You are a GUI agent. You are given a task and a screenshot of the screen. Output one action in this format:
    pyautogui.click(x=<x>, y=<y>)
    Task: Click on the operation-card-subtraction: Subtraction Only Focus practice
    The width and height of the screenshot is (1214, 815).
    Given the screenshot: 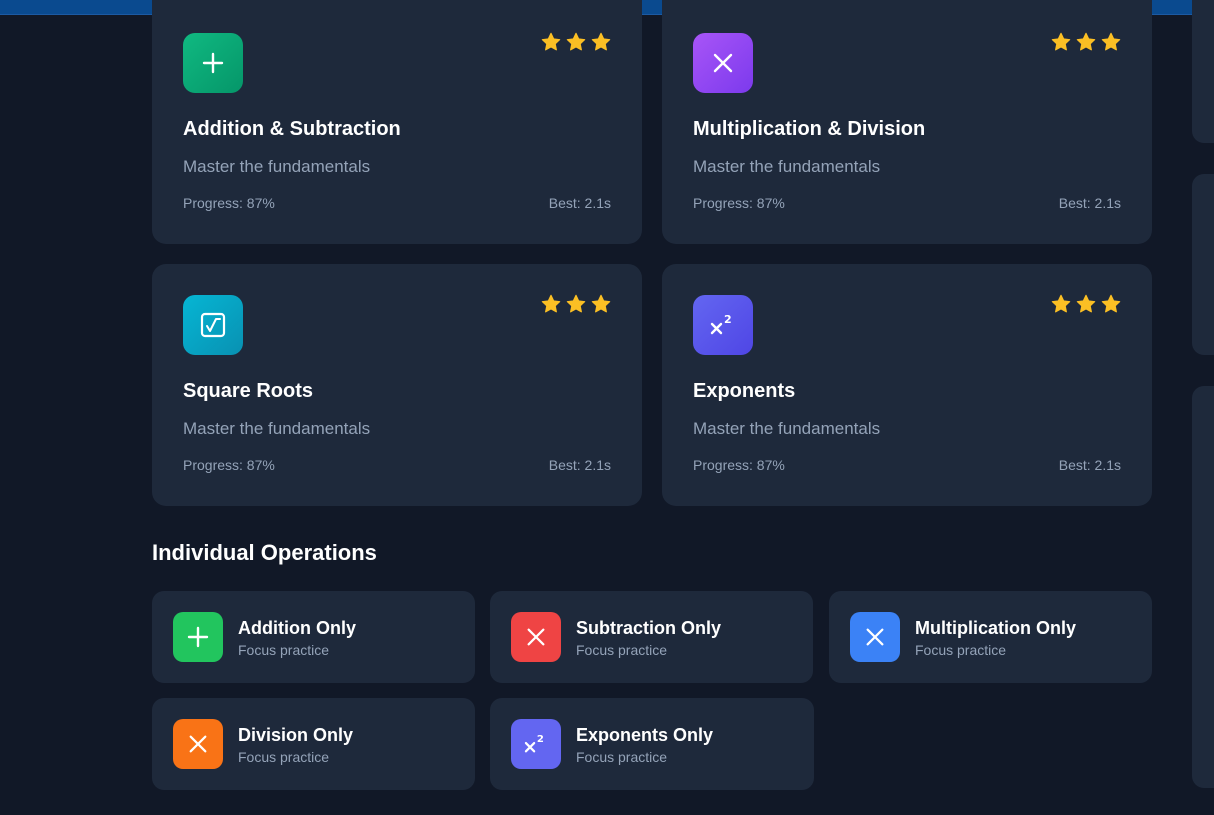 What is the action you would take?
    pyautogui.click(x=651, y=637)
    